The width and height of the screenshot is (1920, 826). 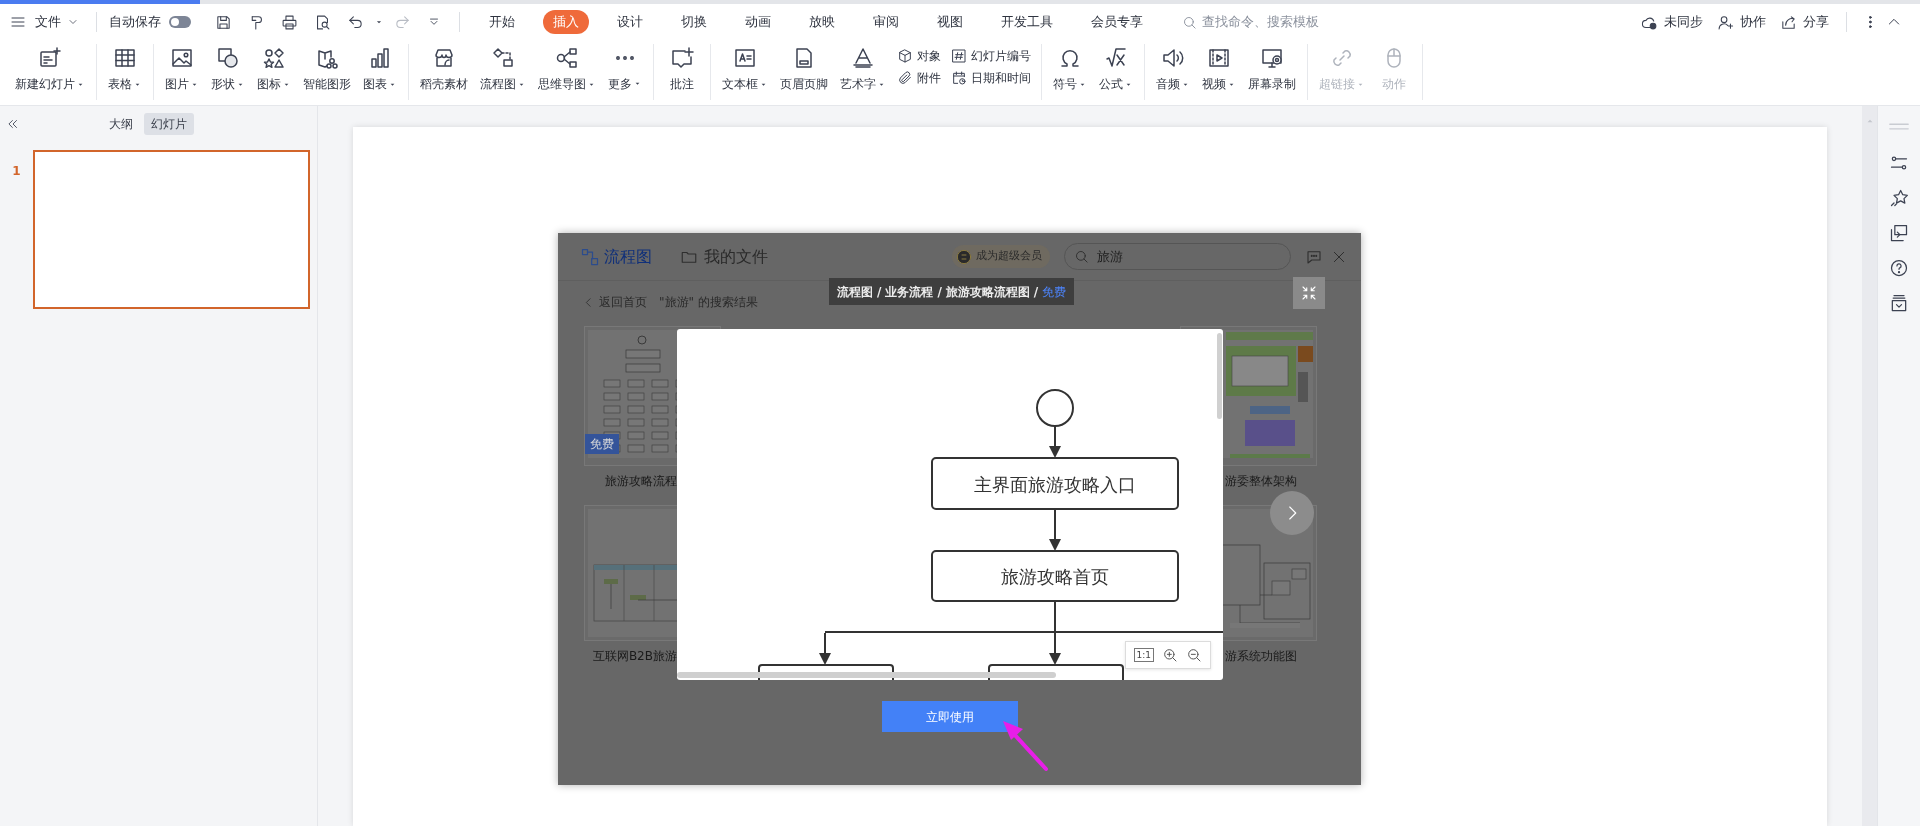 I want to click on ribbon-button: 图片, so click(x=182, y=69).